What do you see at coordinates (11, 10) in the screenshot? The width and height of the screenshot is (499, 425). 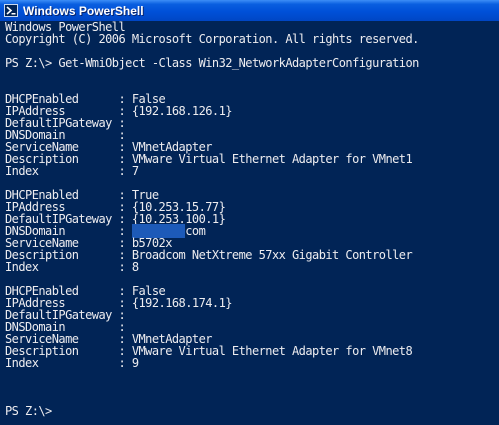 I see `powershell-icon` at bounding box center [11, 10].